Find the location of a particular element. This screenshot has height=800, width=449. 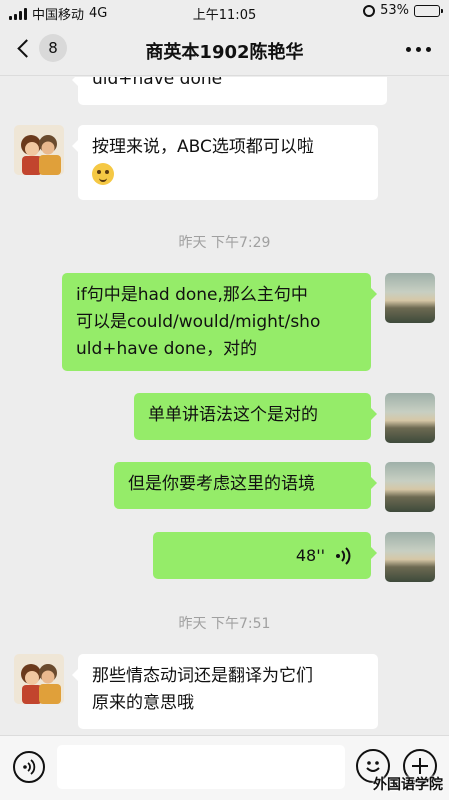

message-bubble-incoming: 按理来说，ABC选项都可以啦 is located at coordinates (225, 162).